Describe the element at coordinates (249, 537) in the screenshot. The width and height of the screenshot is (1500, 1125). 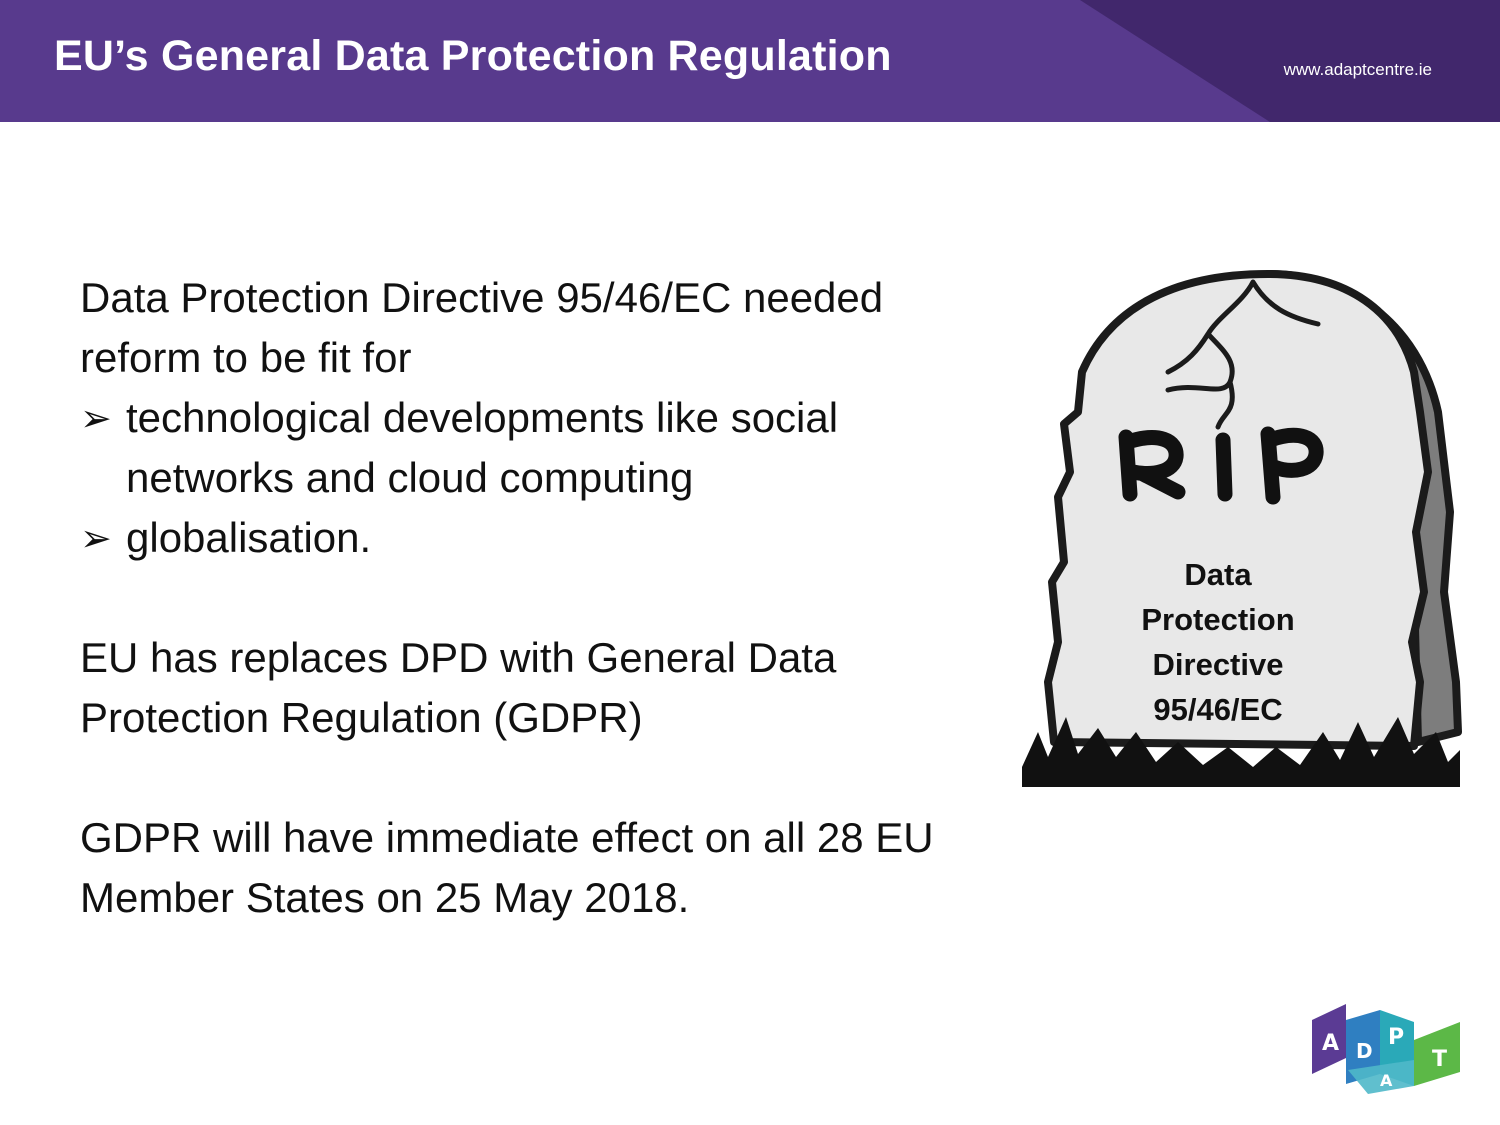
I see `bullet-text: globalisation.` at that location.